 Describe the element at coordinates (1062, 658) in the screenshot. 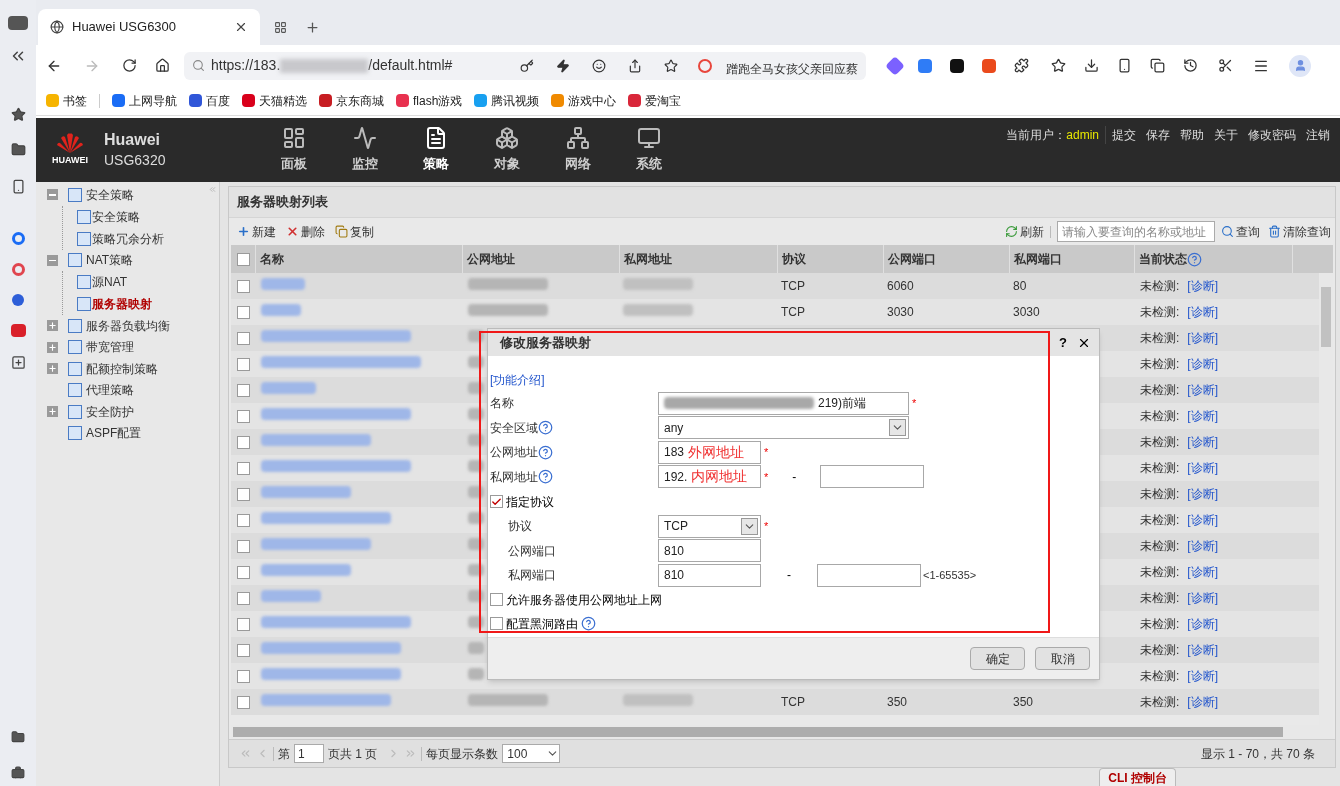

I see `dialog-button: 取消` at that location.